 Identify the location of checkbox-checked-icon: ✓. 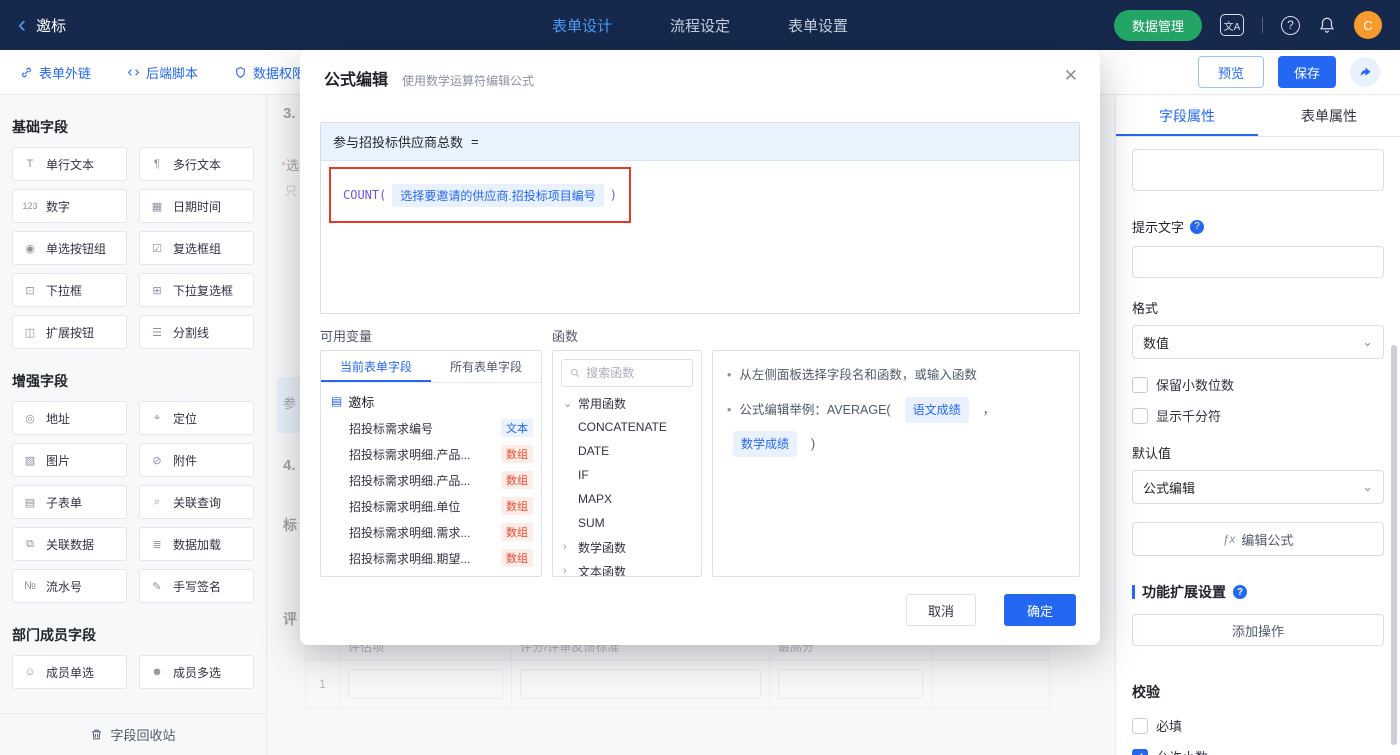
(1140, 751).